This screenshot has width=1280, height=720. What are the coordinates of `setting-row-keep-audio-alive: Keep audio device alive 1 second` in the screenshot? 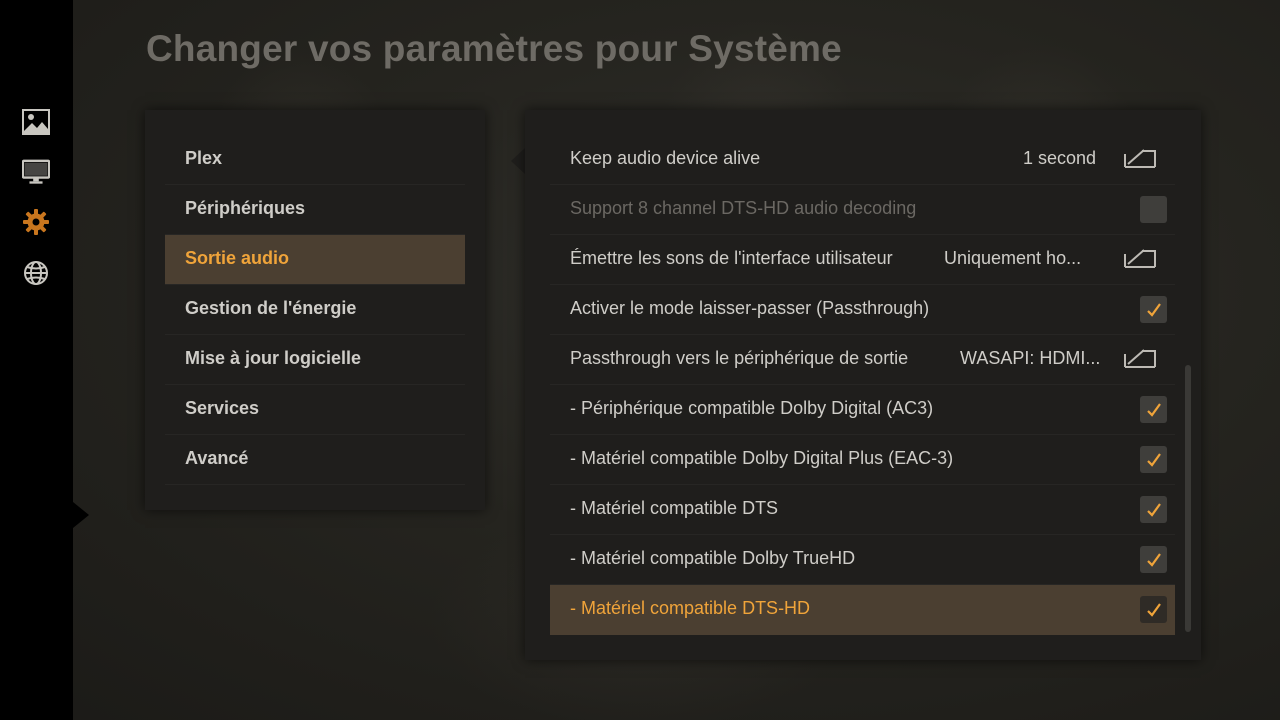 It's located at (862, 160).